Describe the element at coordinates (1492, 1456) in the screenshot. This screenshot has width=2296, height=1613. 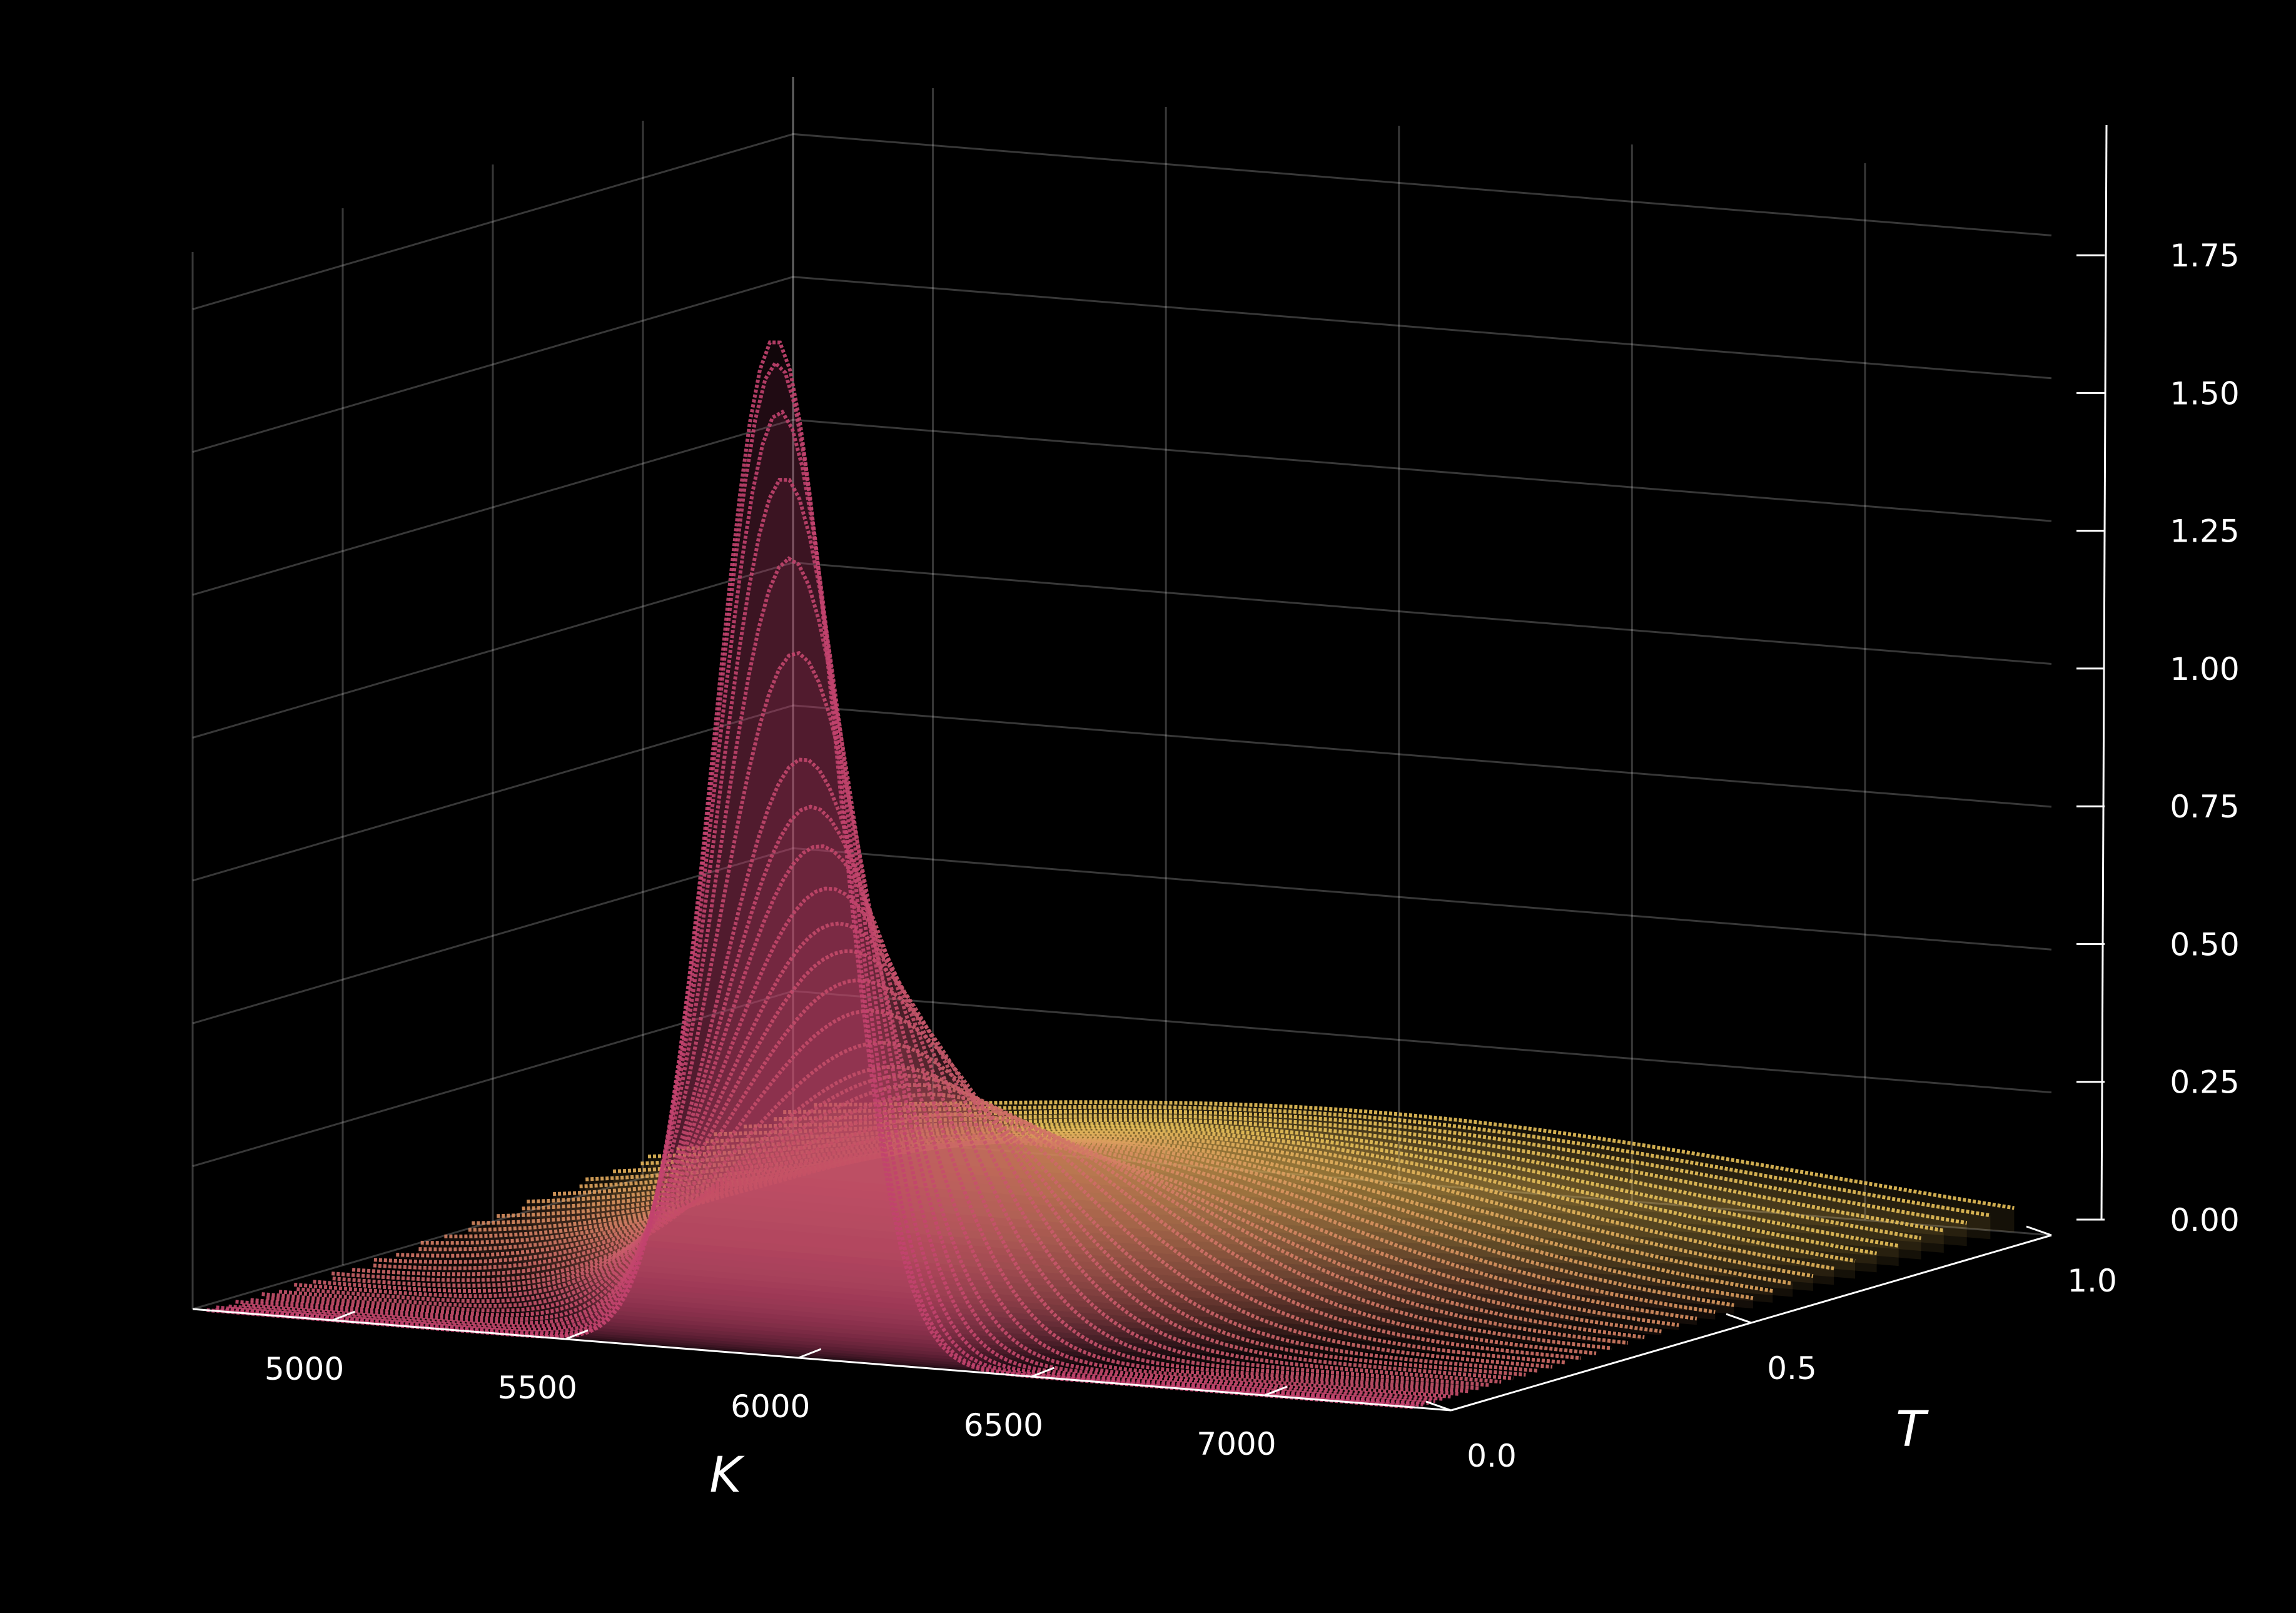
I see `y-tick-label: 0.0` at that location.